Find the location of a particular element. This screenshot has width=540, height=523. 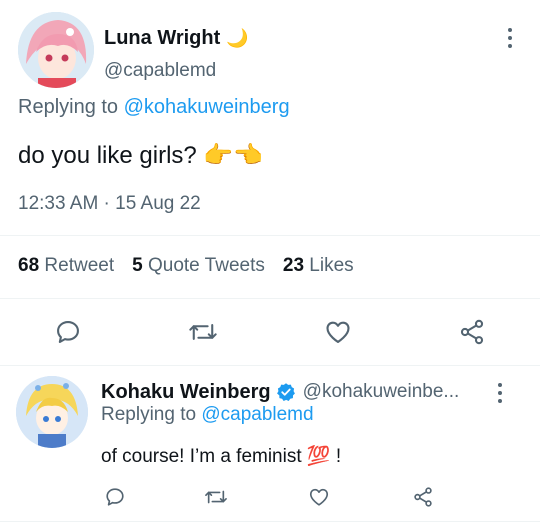

likes-count: 23 is located at coordinates (293, 265).